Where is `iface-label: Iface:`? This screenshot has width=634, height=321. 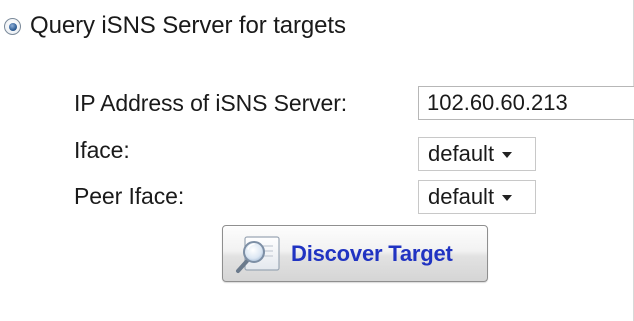 iface-label: Iface: is located at coordinates (102, 150).